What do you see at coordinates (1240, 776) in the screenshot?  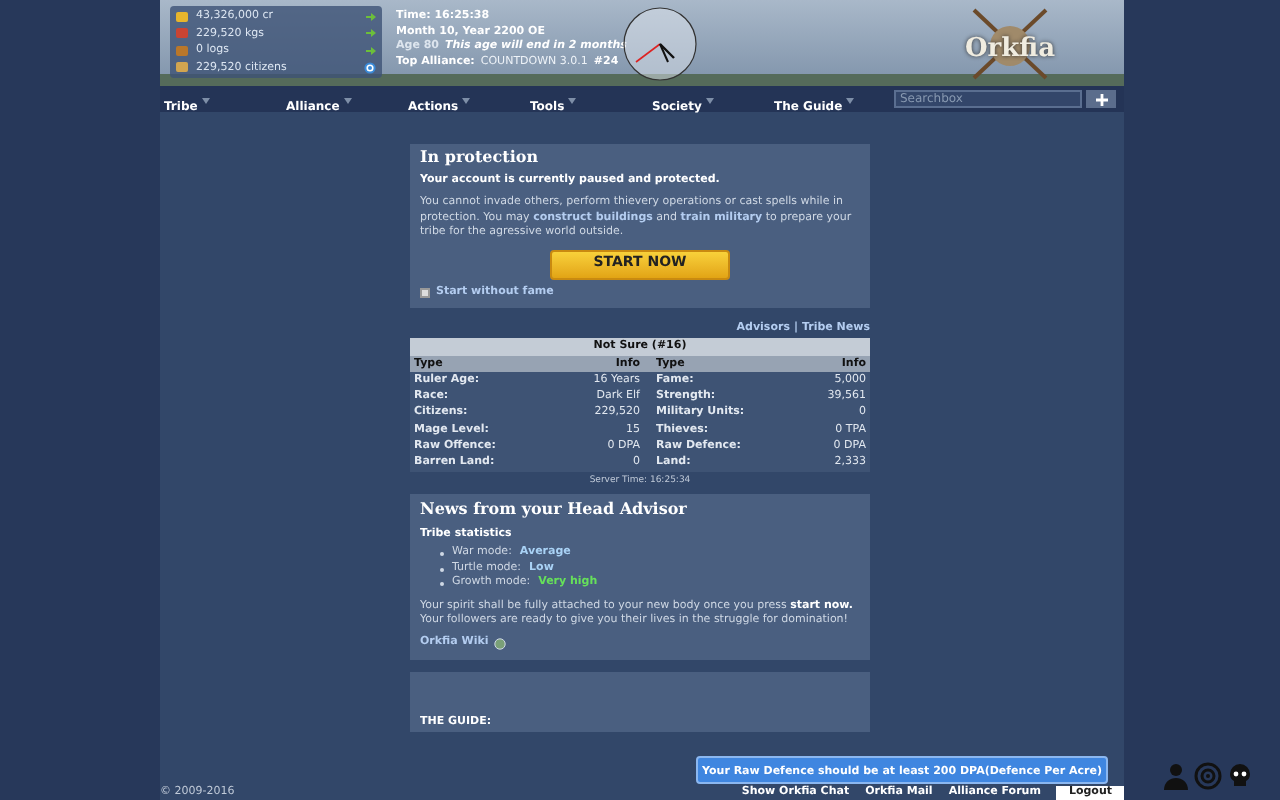 I see `skull-icon` at bounding box center [1240, 776].